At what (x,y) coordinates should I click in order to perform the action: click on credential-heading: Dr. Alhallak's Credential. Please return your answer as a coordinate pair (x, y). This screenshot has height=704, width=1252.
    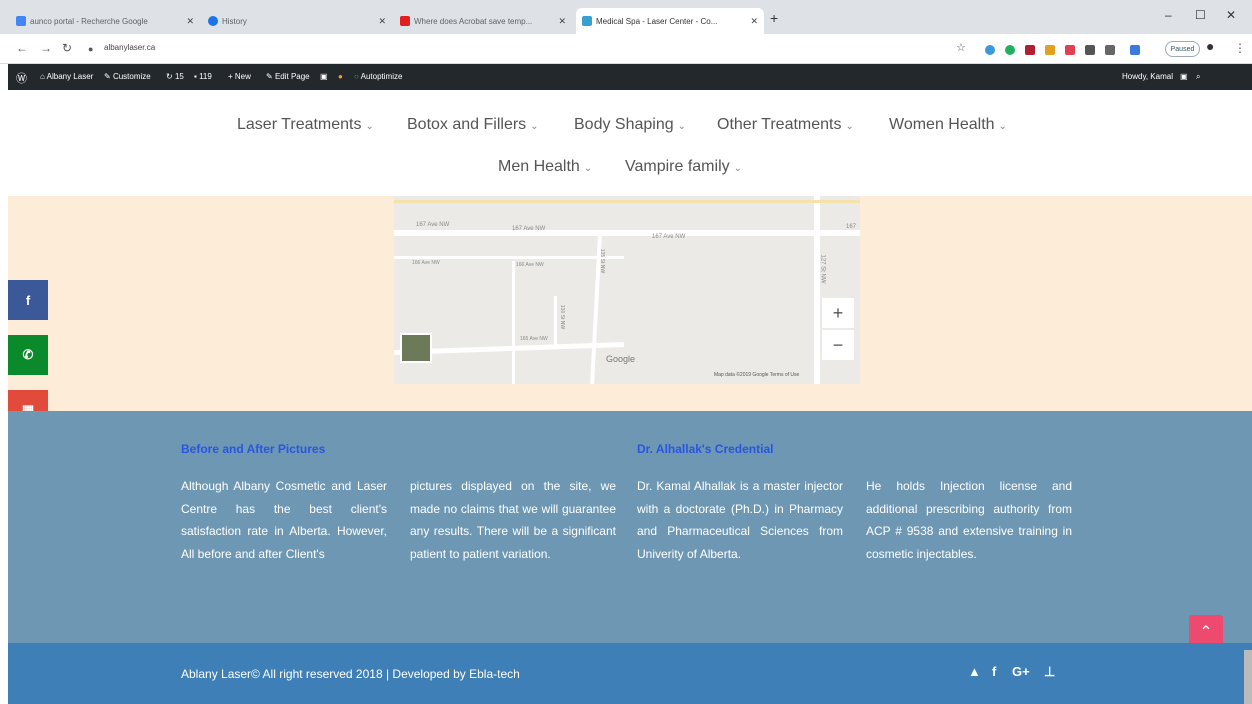
    Looking at the image, I should click on (705, 449).